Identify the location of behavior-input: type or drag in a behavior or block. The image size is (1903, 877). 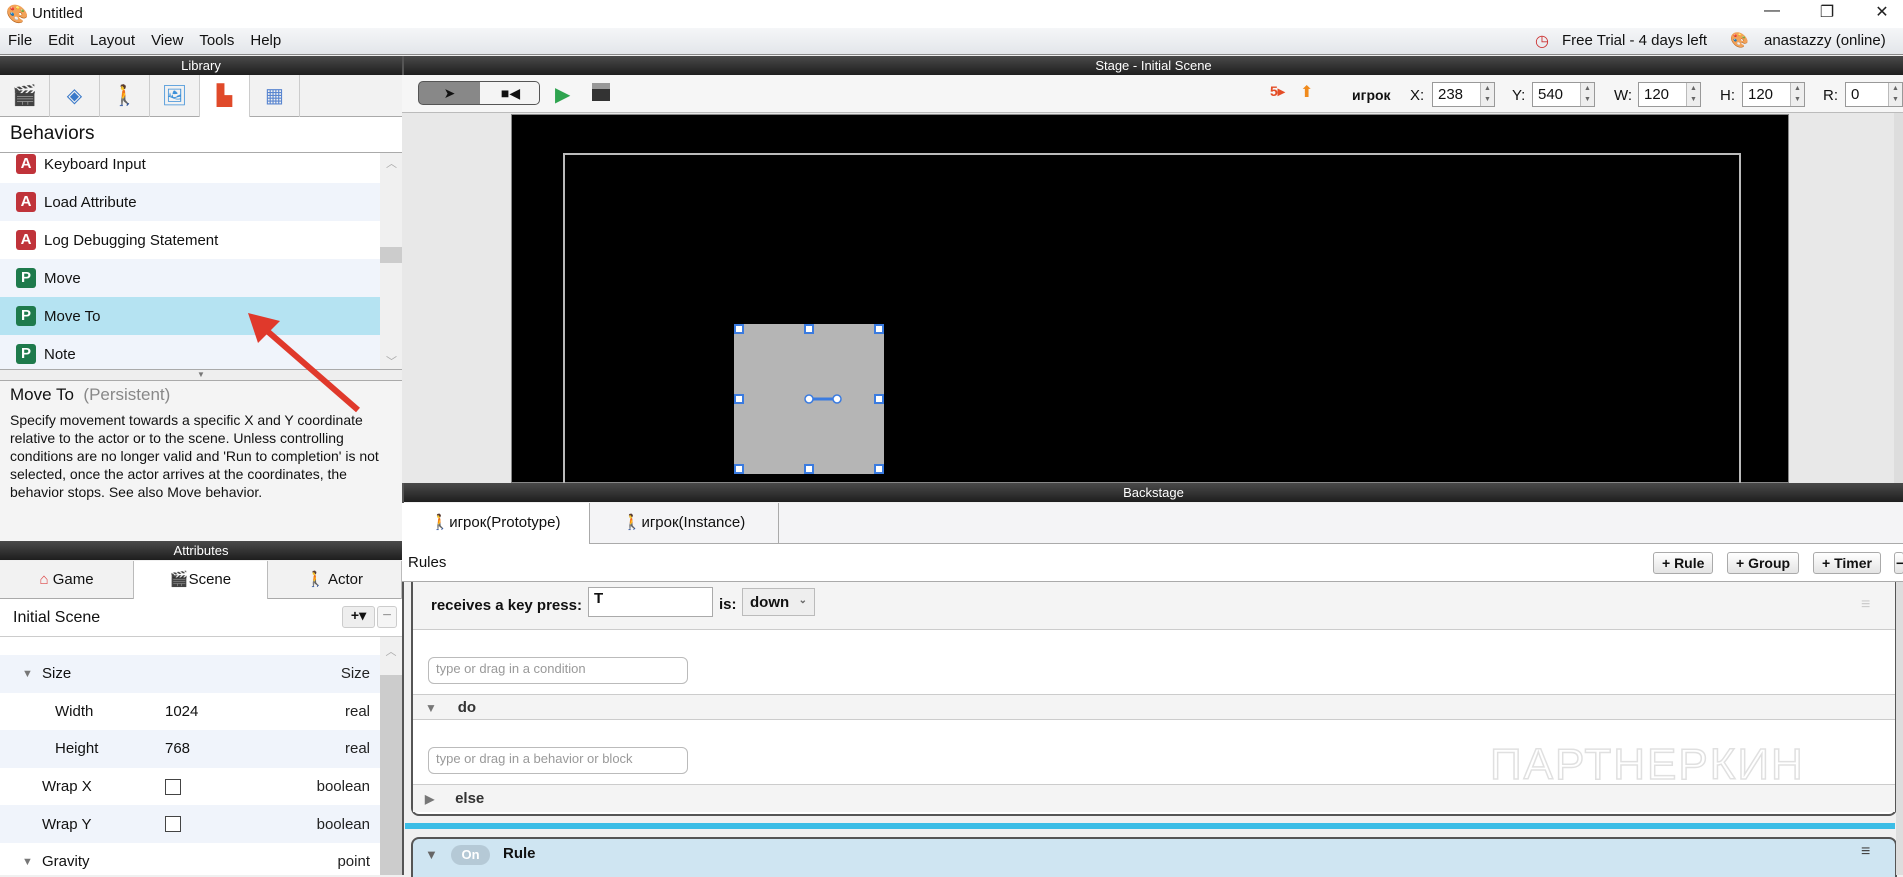
(558, 760).